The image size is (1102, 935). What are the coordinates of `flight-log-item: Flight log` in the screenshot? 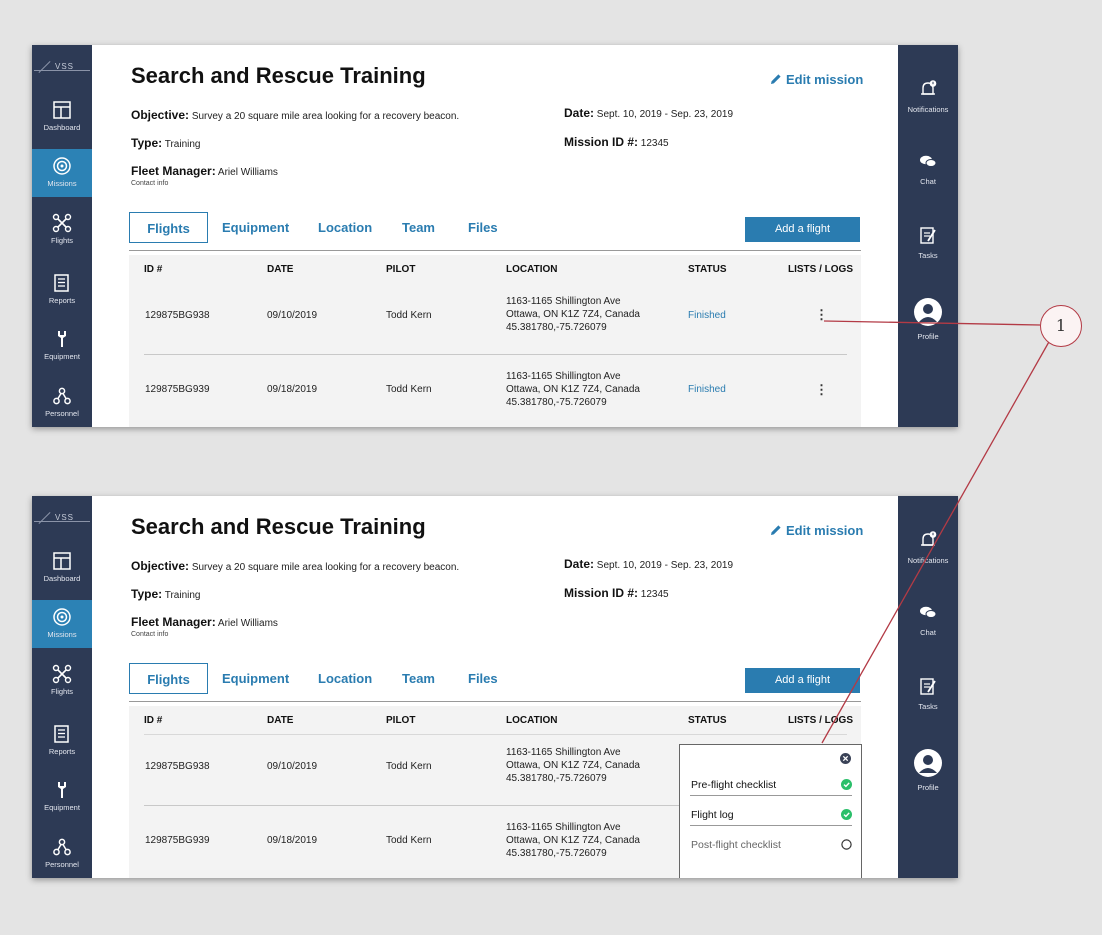 It's located at (771, 815).